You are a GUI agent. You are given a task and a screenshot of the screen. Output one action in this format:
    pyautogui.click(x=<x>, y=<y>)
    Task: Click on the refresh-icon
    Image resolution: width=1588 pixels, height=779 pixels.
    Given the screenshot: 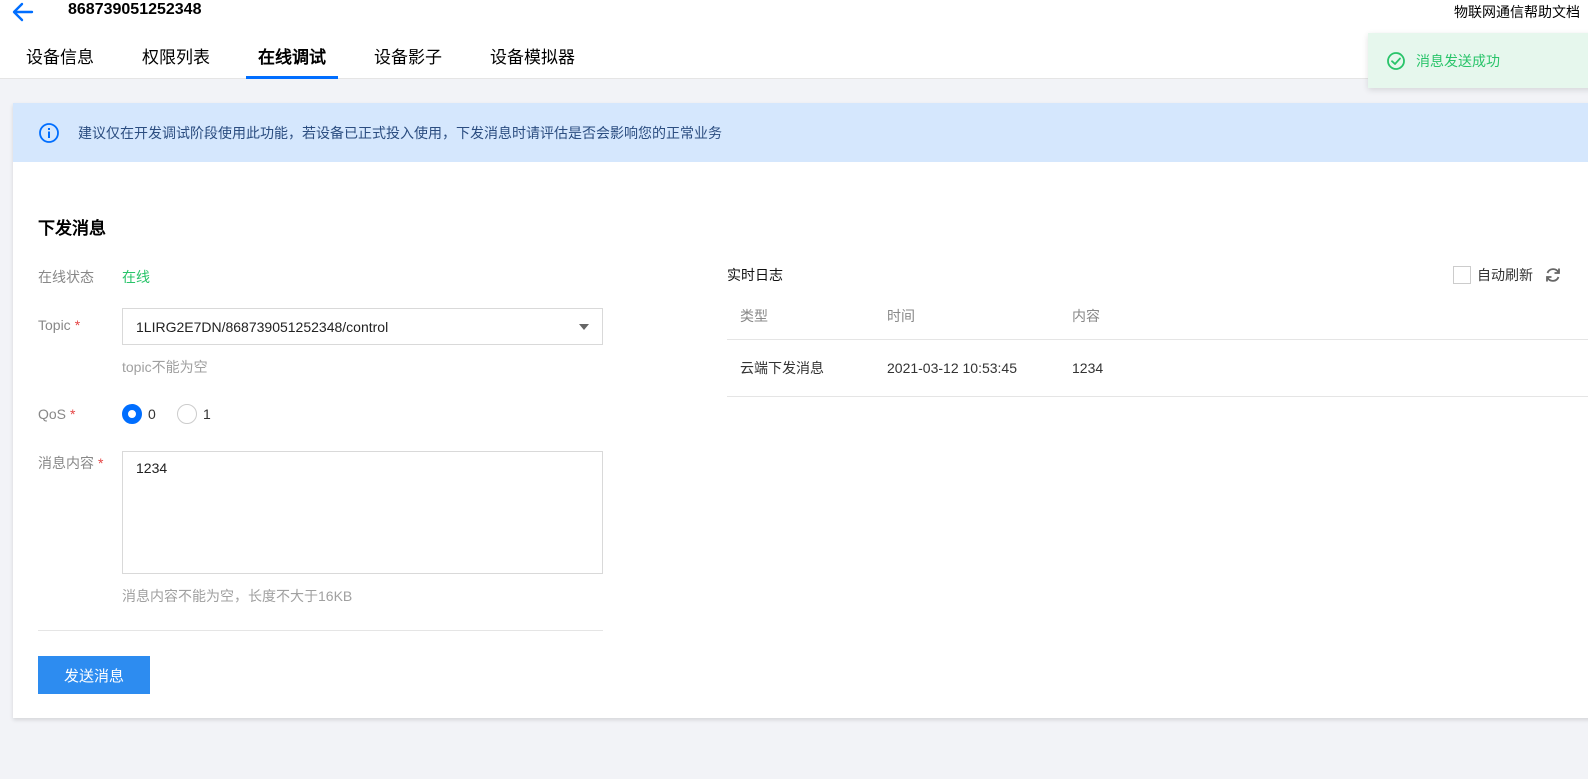 What is the action you would take?
    pyautogui.click(x=1553, y=275)
    